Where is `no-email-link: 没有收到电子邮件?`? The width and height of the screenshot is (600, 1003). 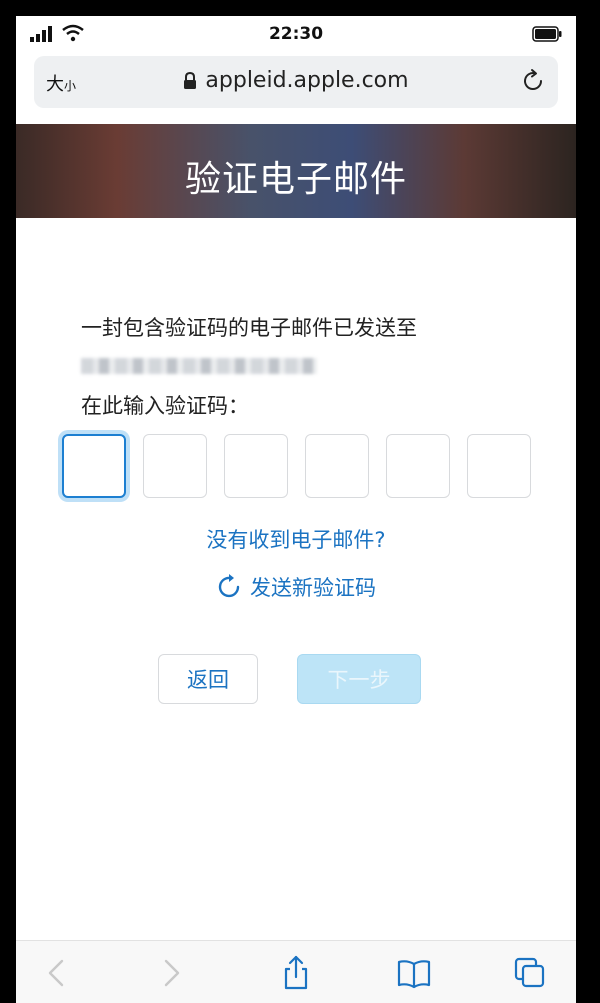
no-email-link: 没有收到电子邮件? is located at coordinates (296, 539).